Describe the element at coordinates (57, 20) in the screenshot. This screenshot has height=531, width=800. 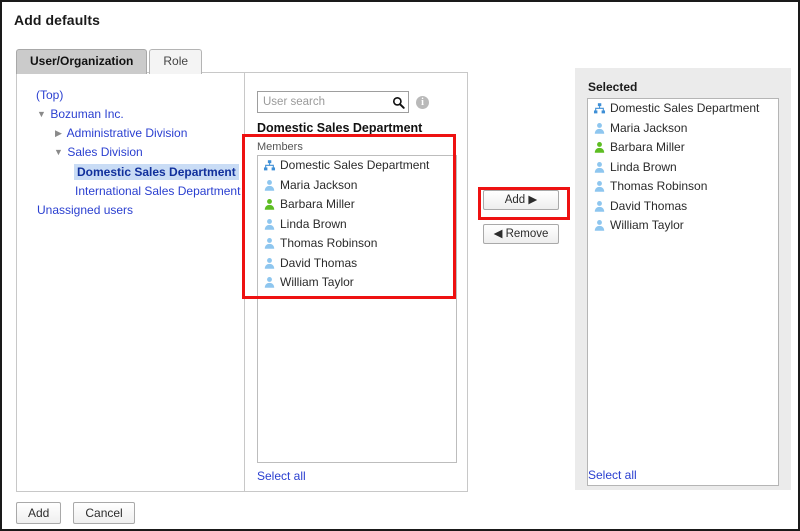
I see `page-title: Add defaults` at that location.